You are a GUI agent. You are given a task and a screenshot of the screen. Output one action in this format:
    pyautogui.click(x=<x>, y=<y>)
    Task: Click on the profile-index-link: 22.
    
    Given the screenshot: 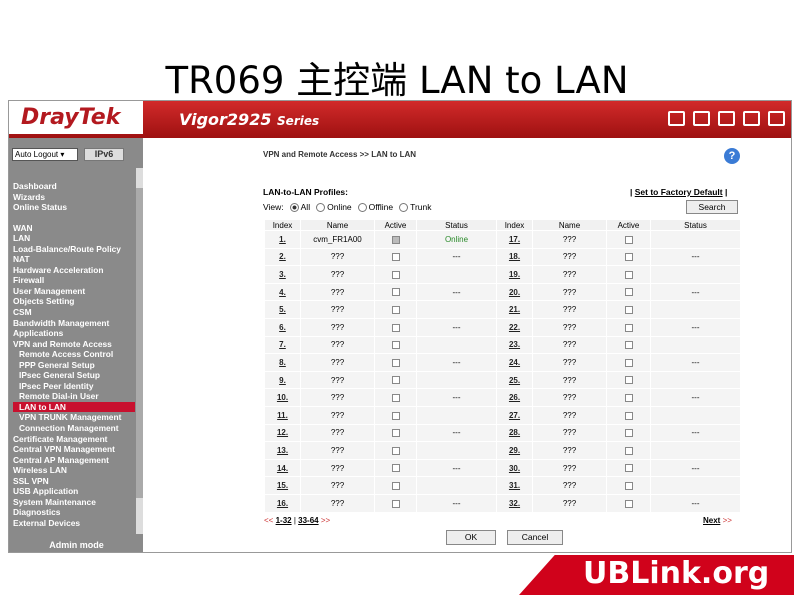 What is the action you would take?
    pyautogui.click(x=514, y=327)
    